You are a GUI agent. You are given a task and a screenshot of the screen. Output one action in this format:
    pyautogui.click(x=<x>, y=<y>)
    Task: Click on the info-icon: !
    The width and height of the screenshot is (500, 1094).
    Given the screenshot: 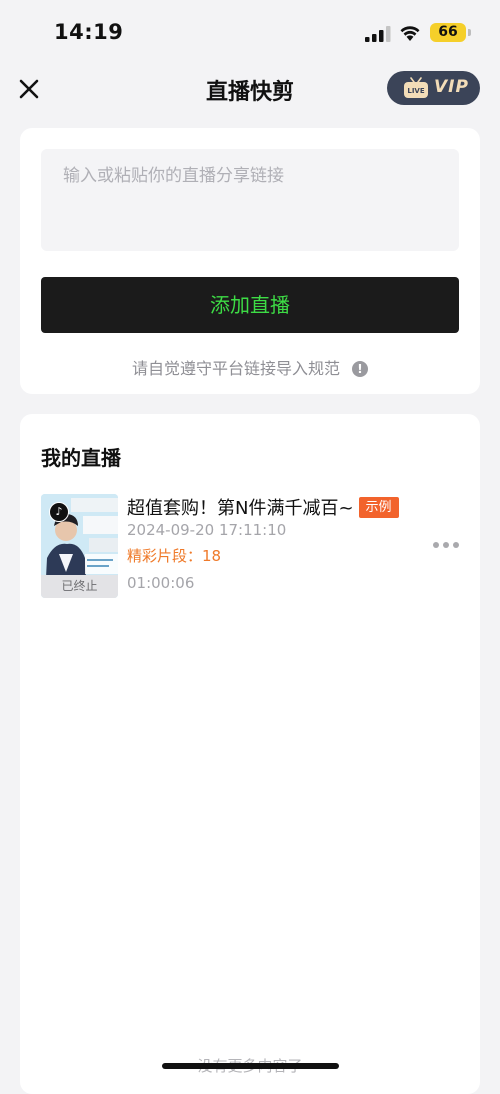 What is the action you would take?
    pyautogui.click(x=360, y=369)
    